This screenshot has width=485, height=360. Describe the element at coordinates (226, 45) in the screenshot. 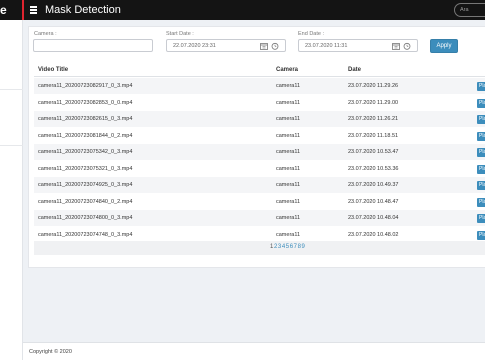

I see `start-date-input: 22.07.2020 23:31` at that location.